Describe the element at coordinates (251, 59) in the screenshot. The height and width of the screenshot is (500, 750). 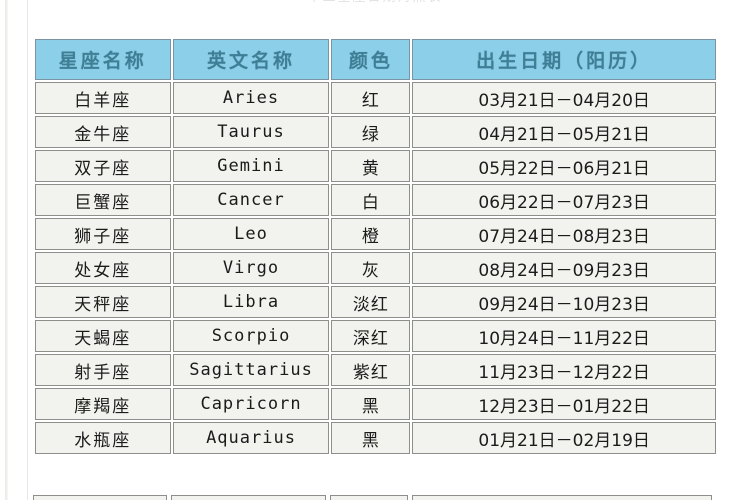
I see `column-header-english: 英文名称` at that location.